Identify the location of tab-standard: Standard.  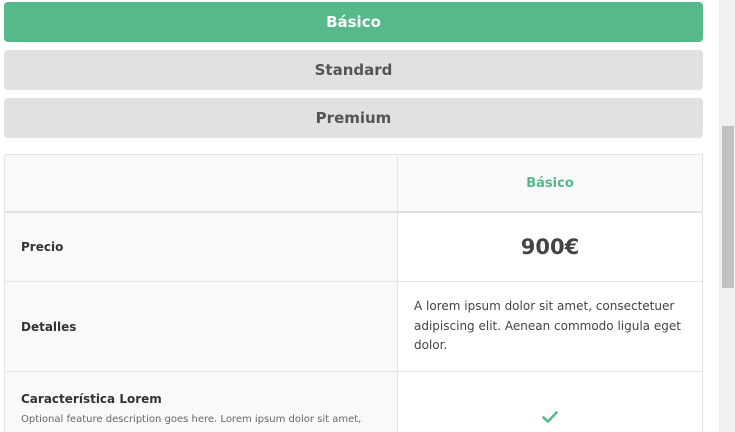
(353, 70).